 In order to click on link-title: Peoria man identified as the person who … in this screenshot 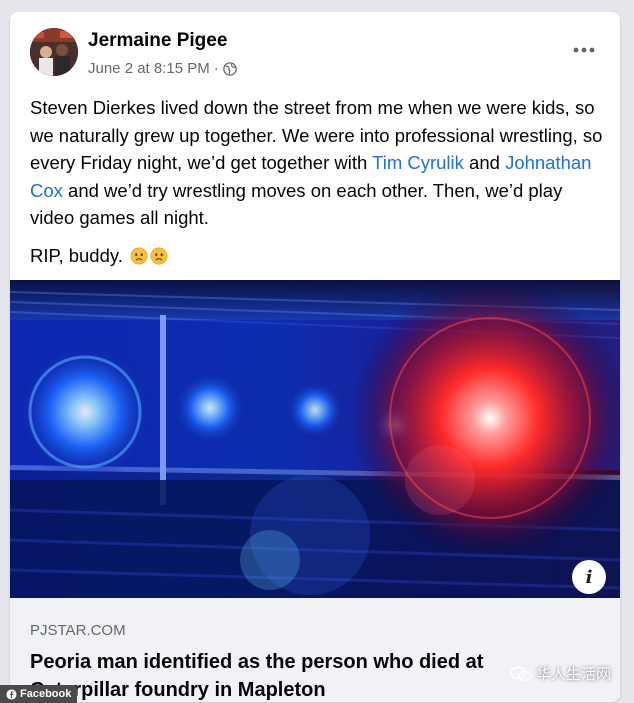, I will do `click(290, 675)`.